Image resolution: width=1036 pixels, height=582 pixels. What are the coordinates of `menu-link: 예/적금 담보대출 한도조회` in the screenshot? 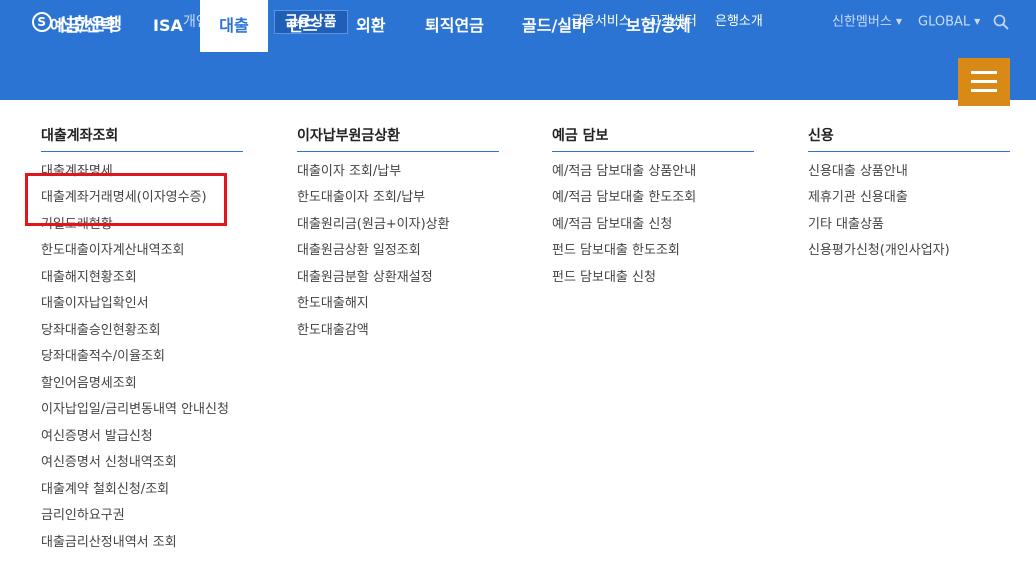 It's located at (624, 198).